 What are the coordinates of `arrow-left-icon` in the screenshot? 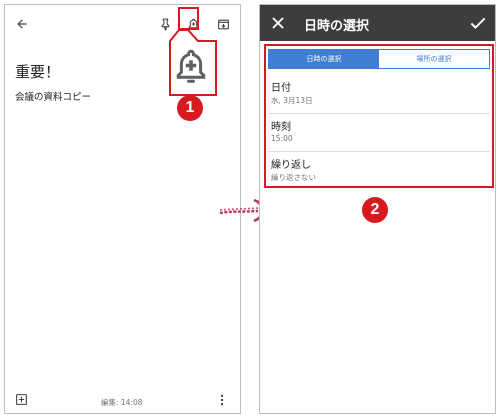 It's located at (22, 24).